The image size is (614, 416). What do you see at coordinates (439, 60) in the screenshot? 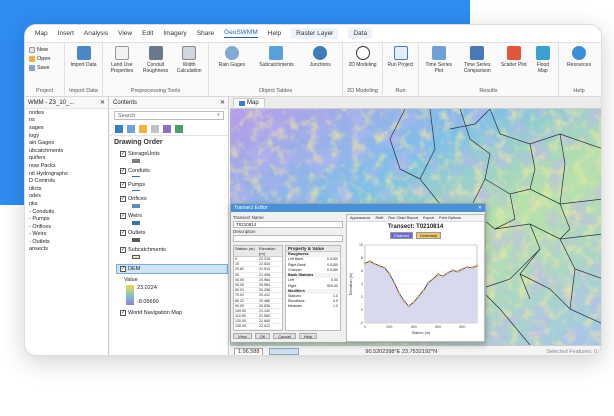
I see `time-series-plot-button: Time Series Plot` at bounding box center [439, 60].